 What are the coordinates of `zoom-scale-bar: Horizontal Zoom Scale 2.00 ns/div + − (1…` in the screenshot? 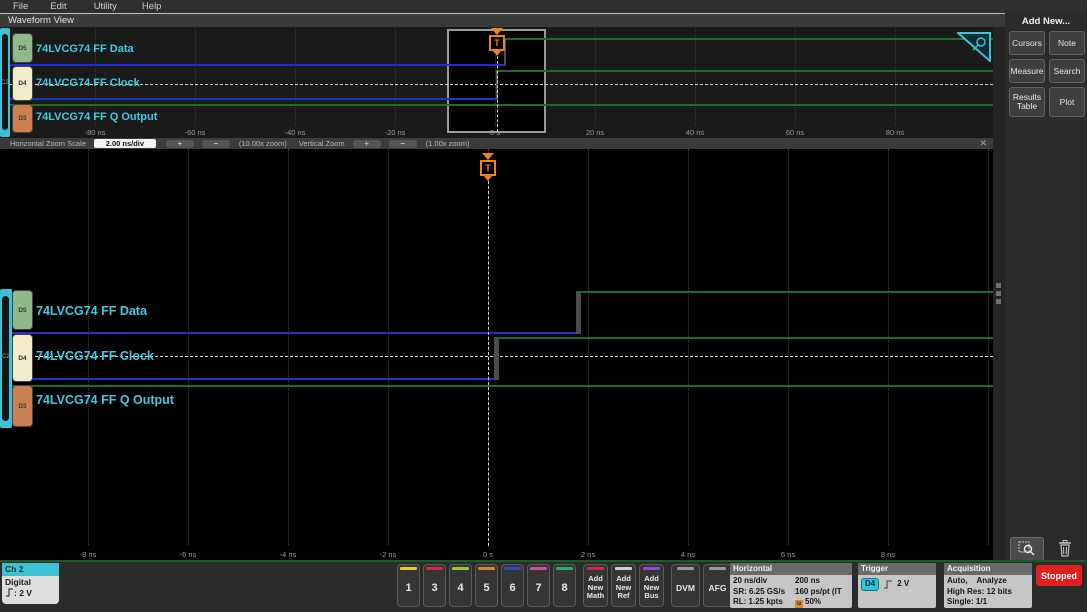 It's located at (496, 143).